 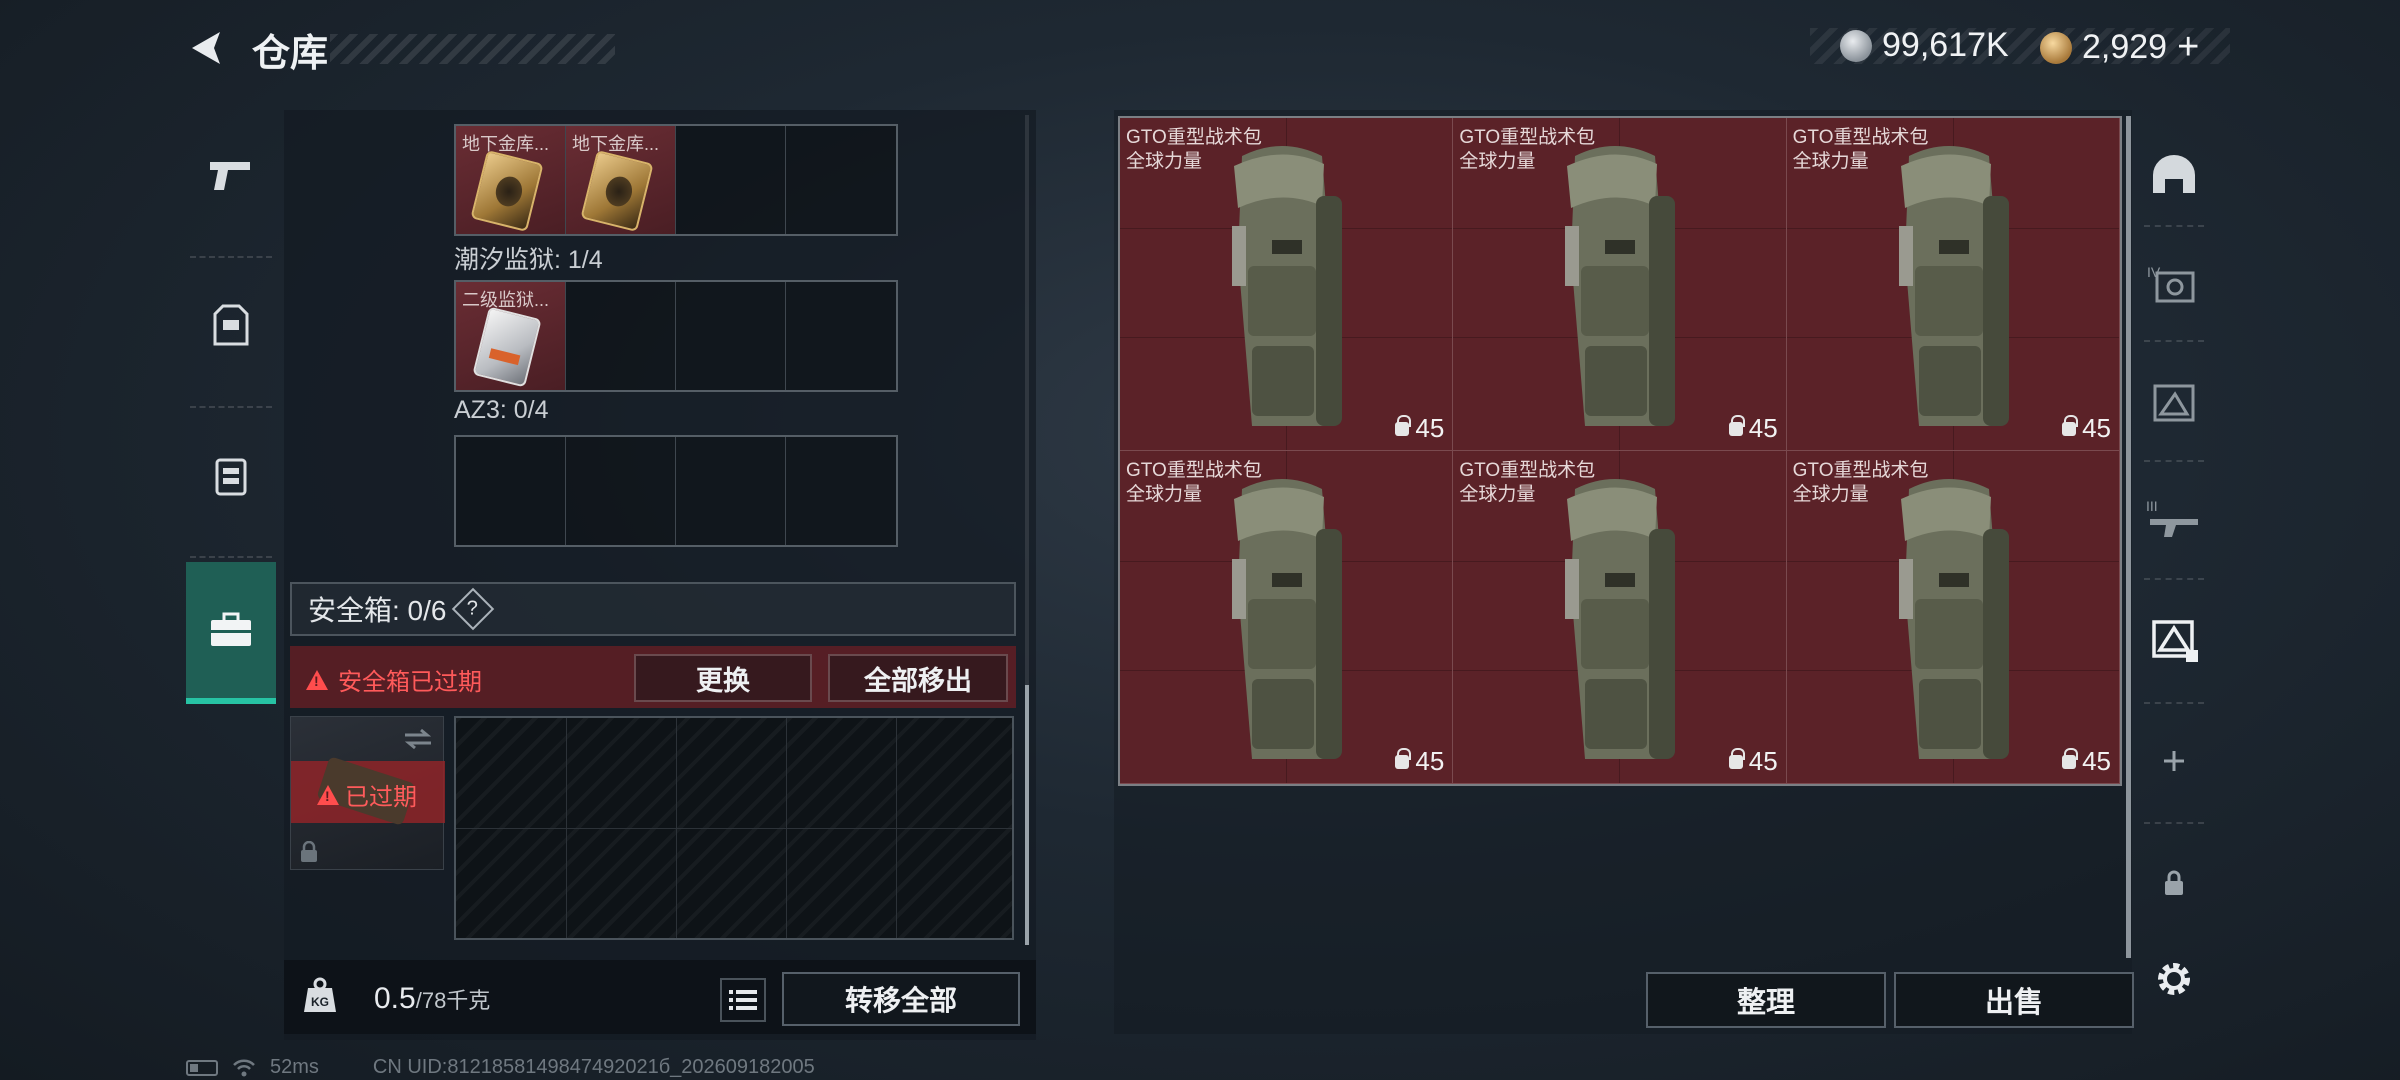 I want to click on ping-value: 52ms, so click(x=294, y=1067).